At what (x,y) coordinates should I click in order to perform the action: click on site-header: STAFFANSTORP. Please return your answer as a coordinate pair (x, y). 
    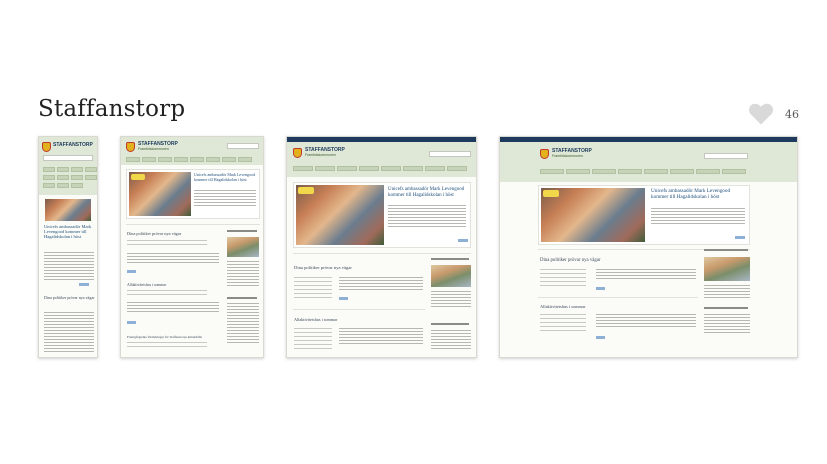
    Looking at the image, I should click on (68, 166).